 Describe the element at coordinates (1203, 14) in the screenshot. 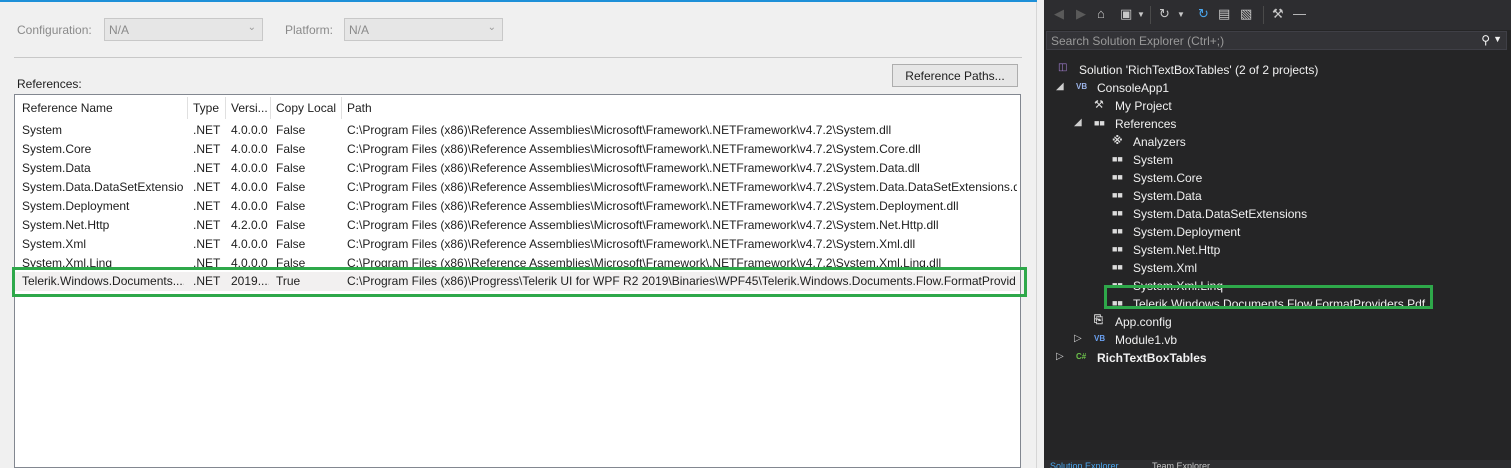

I see `refresh-icon: ↻` at that location.